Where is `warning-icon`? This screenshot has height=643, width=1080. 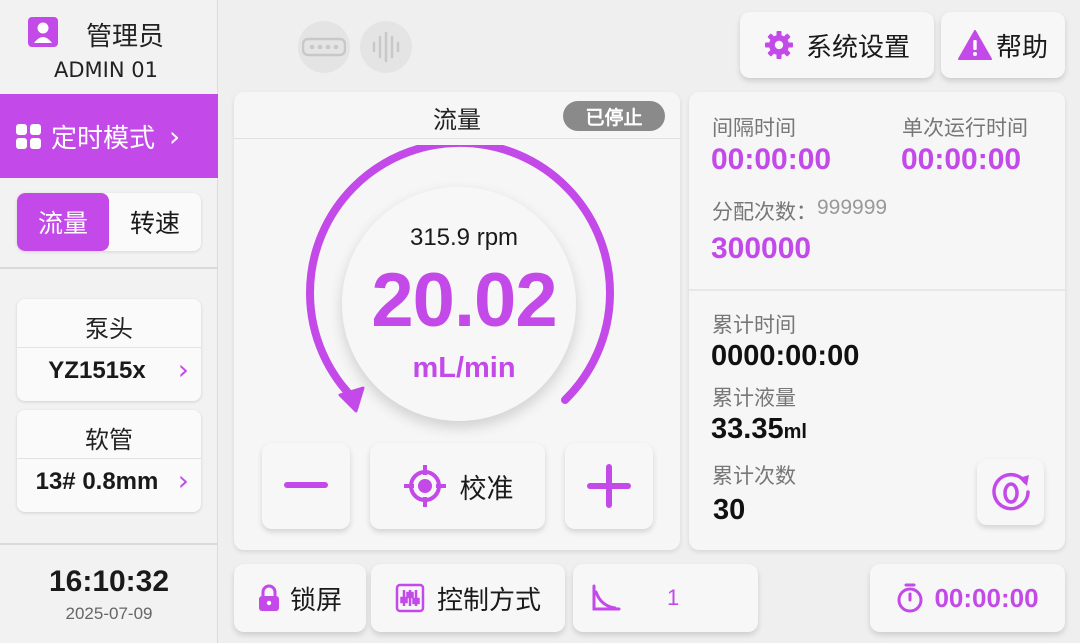
warning-icon is located at coordinates (974, 45).